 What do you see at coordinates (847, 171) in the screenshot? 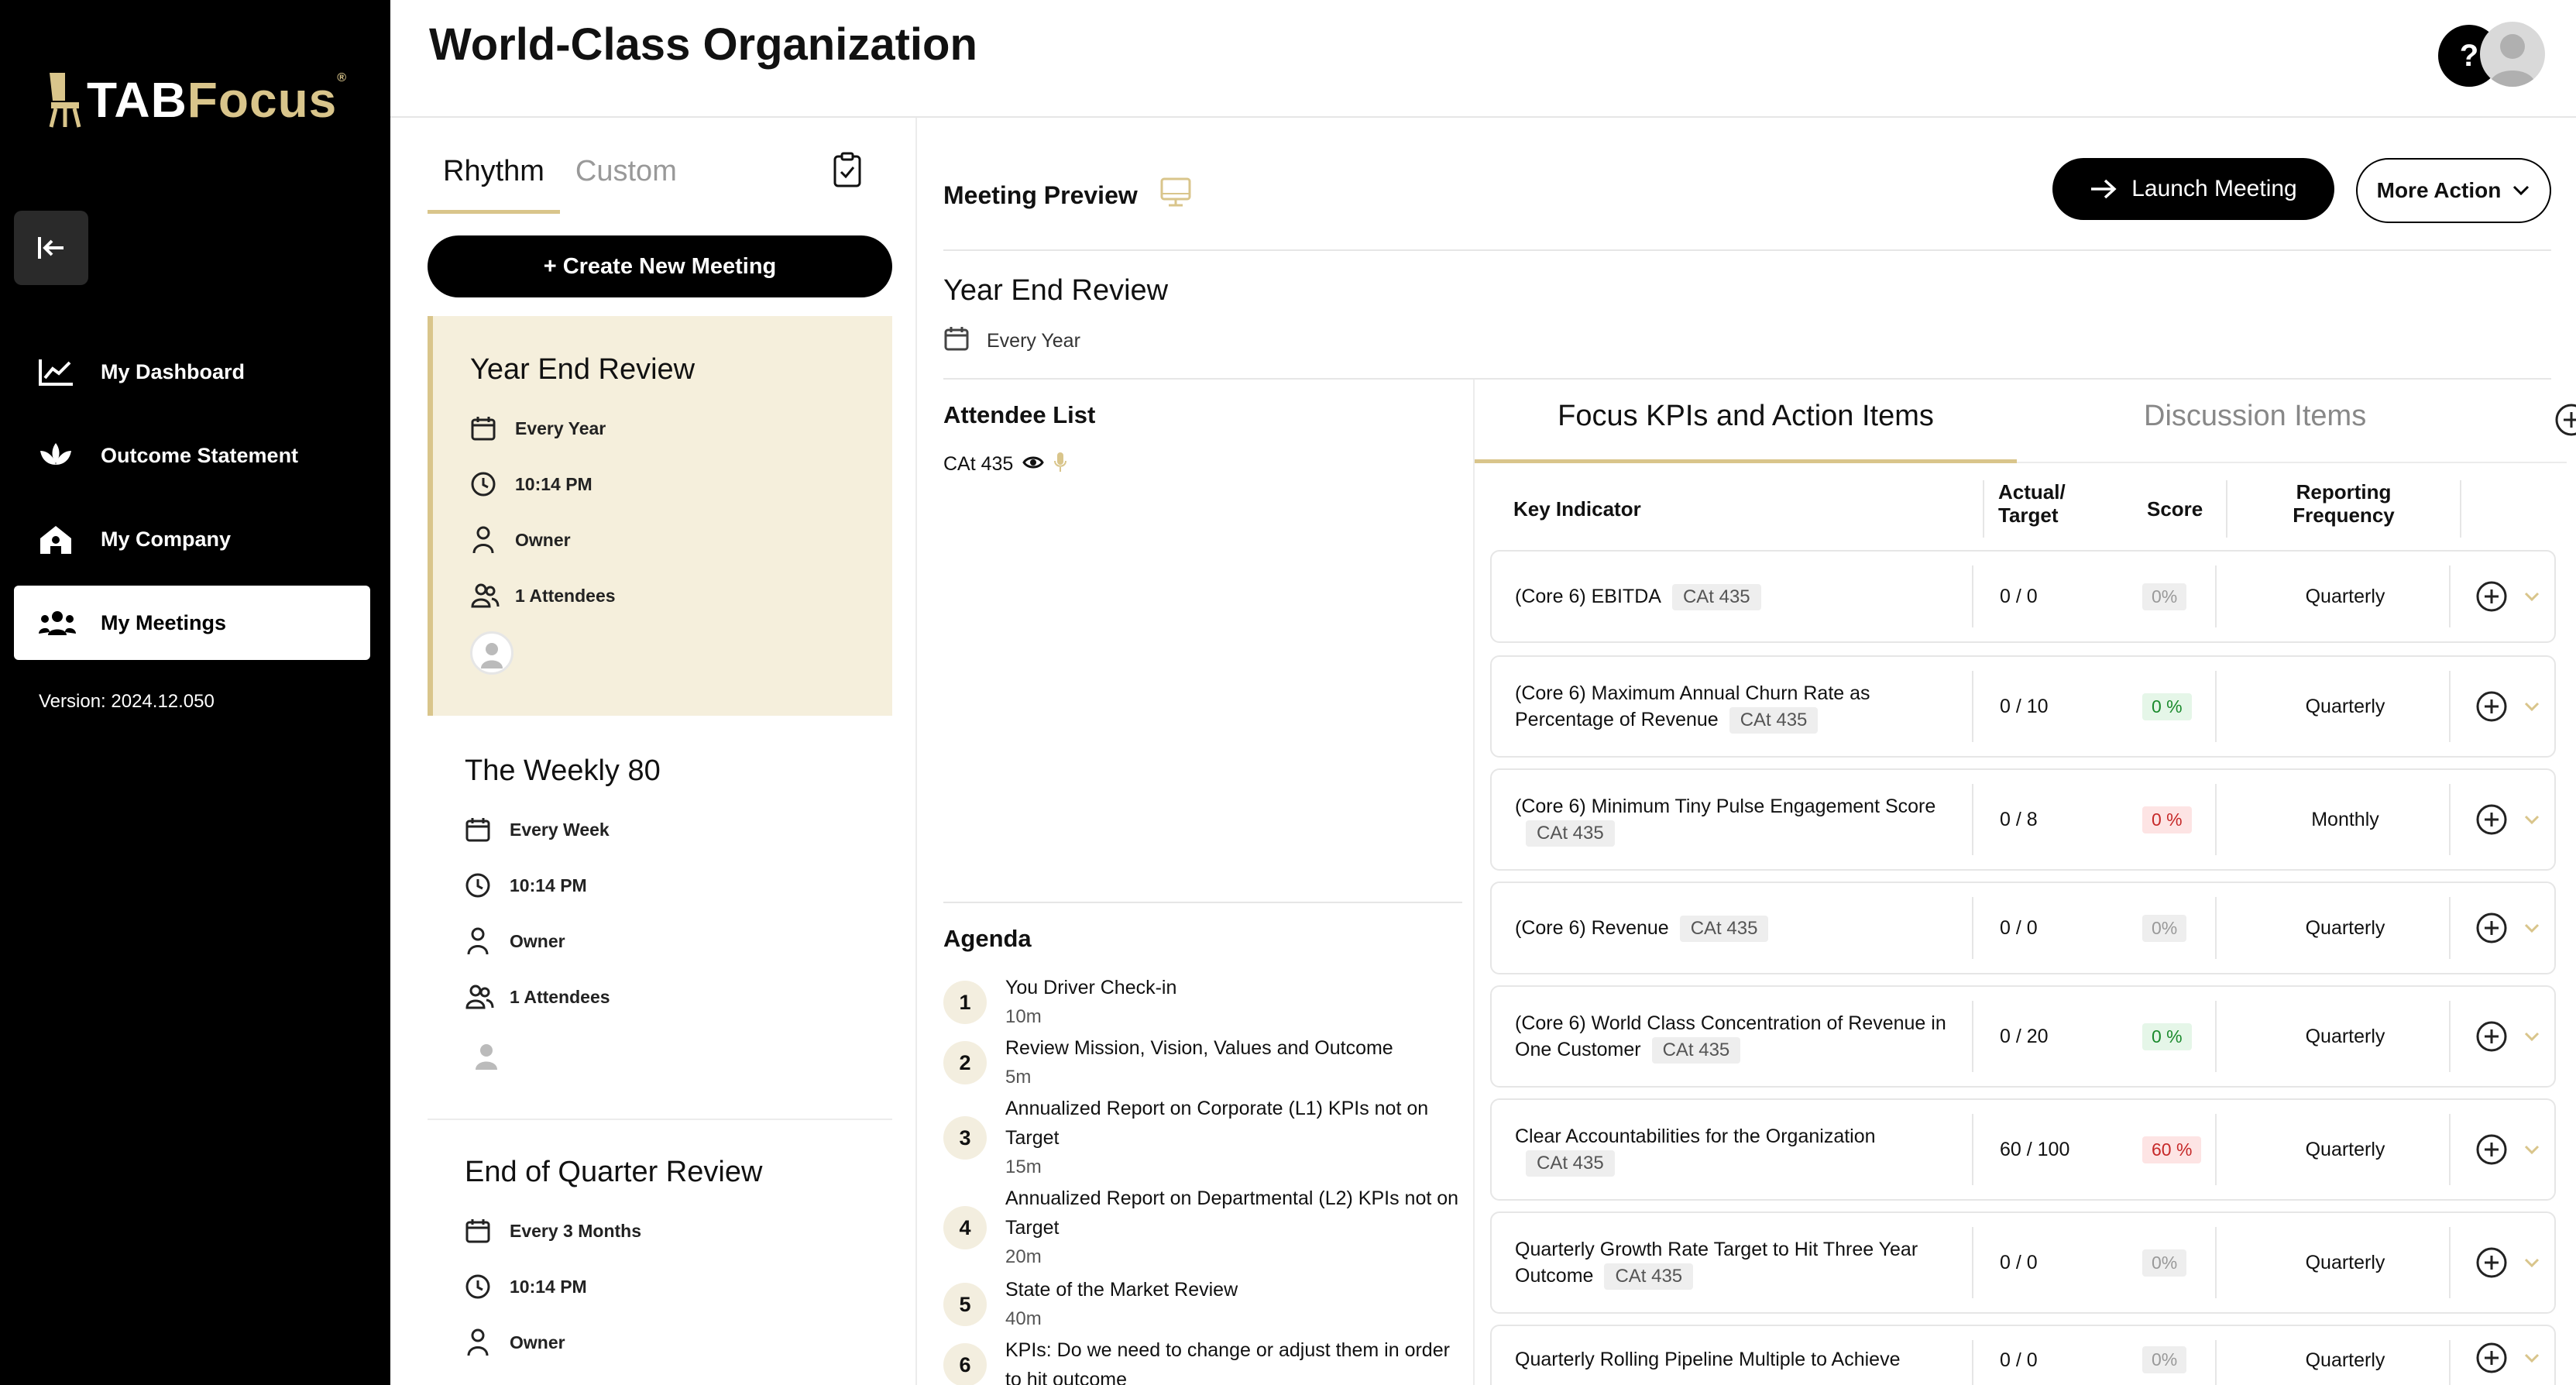
I see `clipboard-check-icon` at bounding box center [847, 171].